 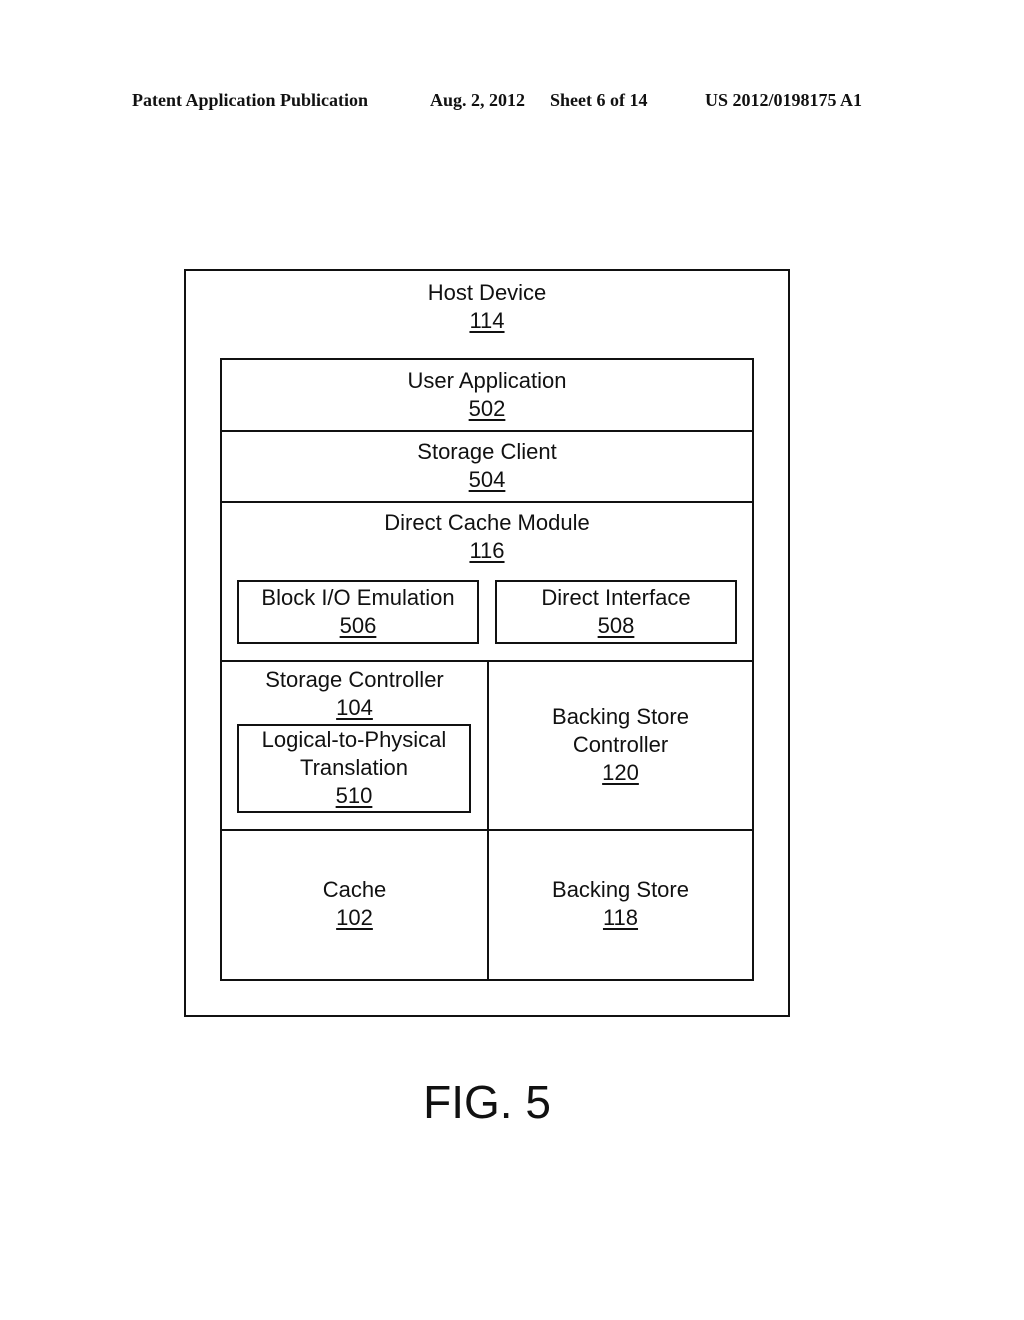 I want to click on l2p-translation-title-line2: Translation, so click(x=353, y=767).